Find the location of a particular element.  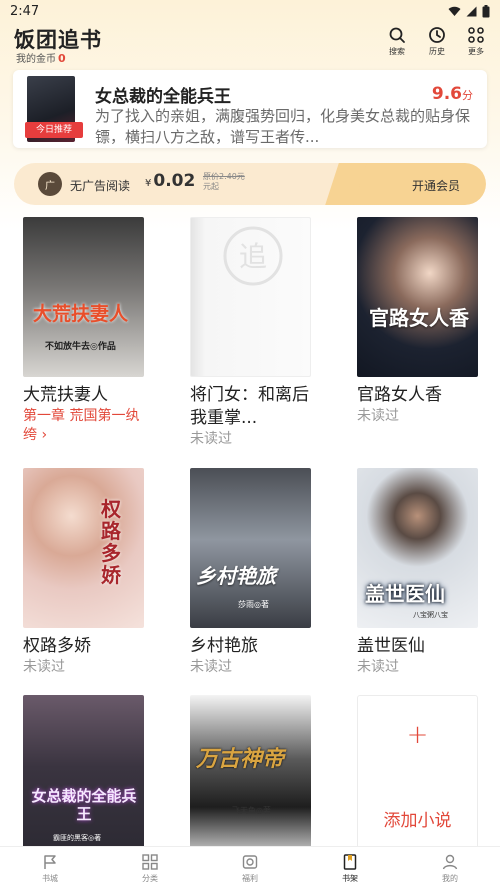

book-item: 大荒扶妻人 不如放牛去◎作品 大荒扶妻人 第一章 荒国第一纨绔 › is located at coordinates (83, 331).